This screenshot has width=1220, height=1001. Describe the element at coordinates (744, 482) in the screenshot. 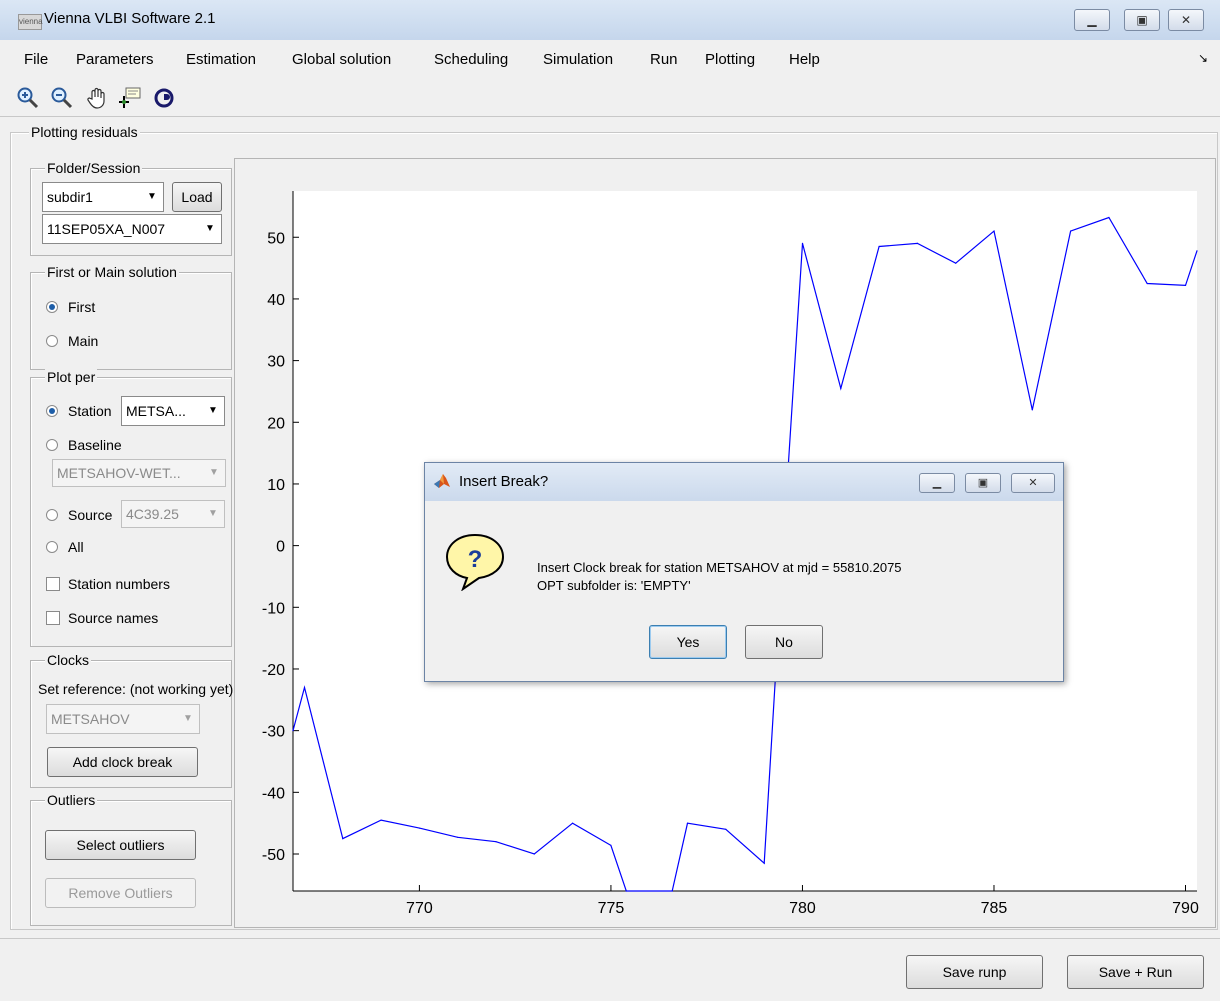

I see `dialog-title-bar: Insert Break? ▁ ▣ ✕` at that location.